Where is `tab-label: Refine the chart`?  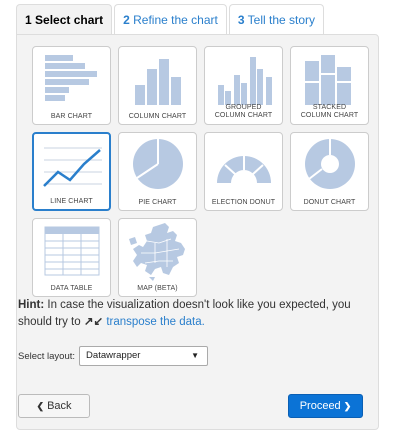
tab-label: Refine the chart is located at coordinates (175, 20).